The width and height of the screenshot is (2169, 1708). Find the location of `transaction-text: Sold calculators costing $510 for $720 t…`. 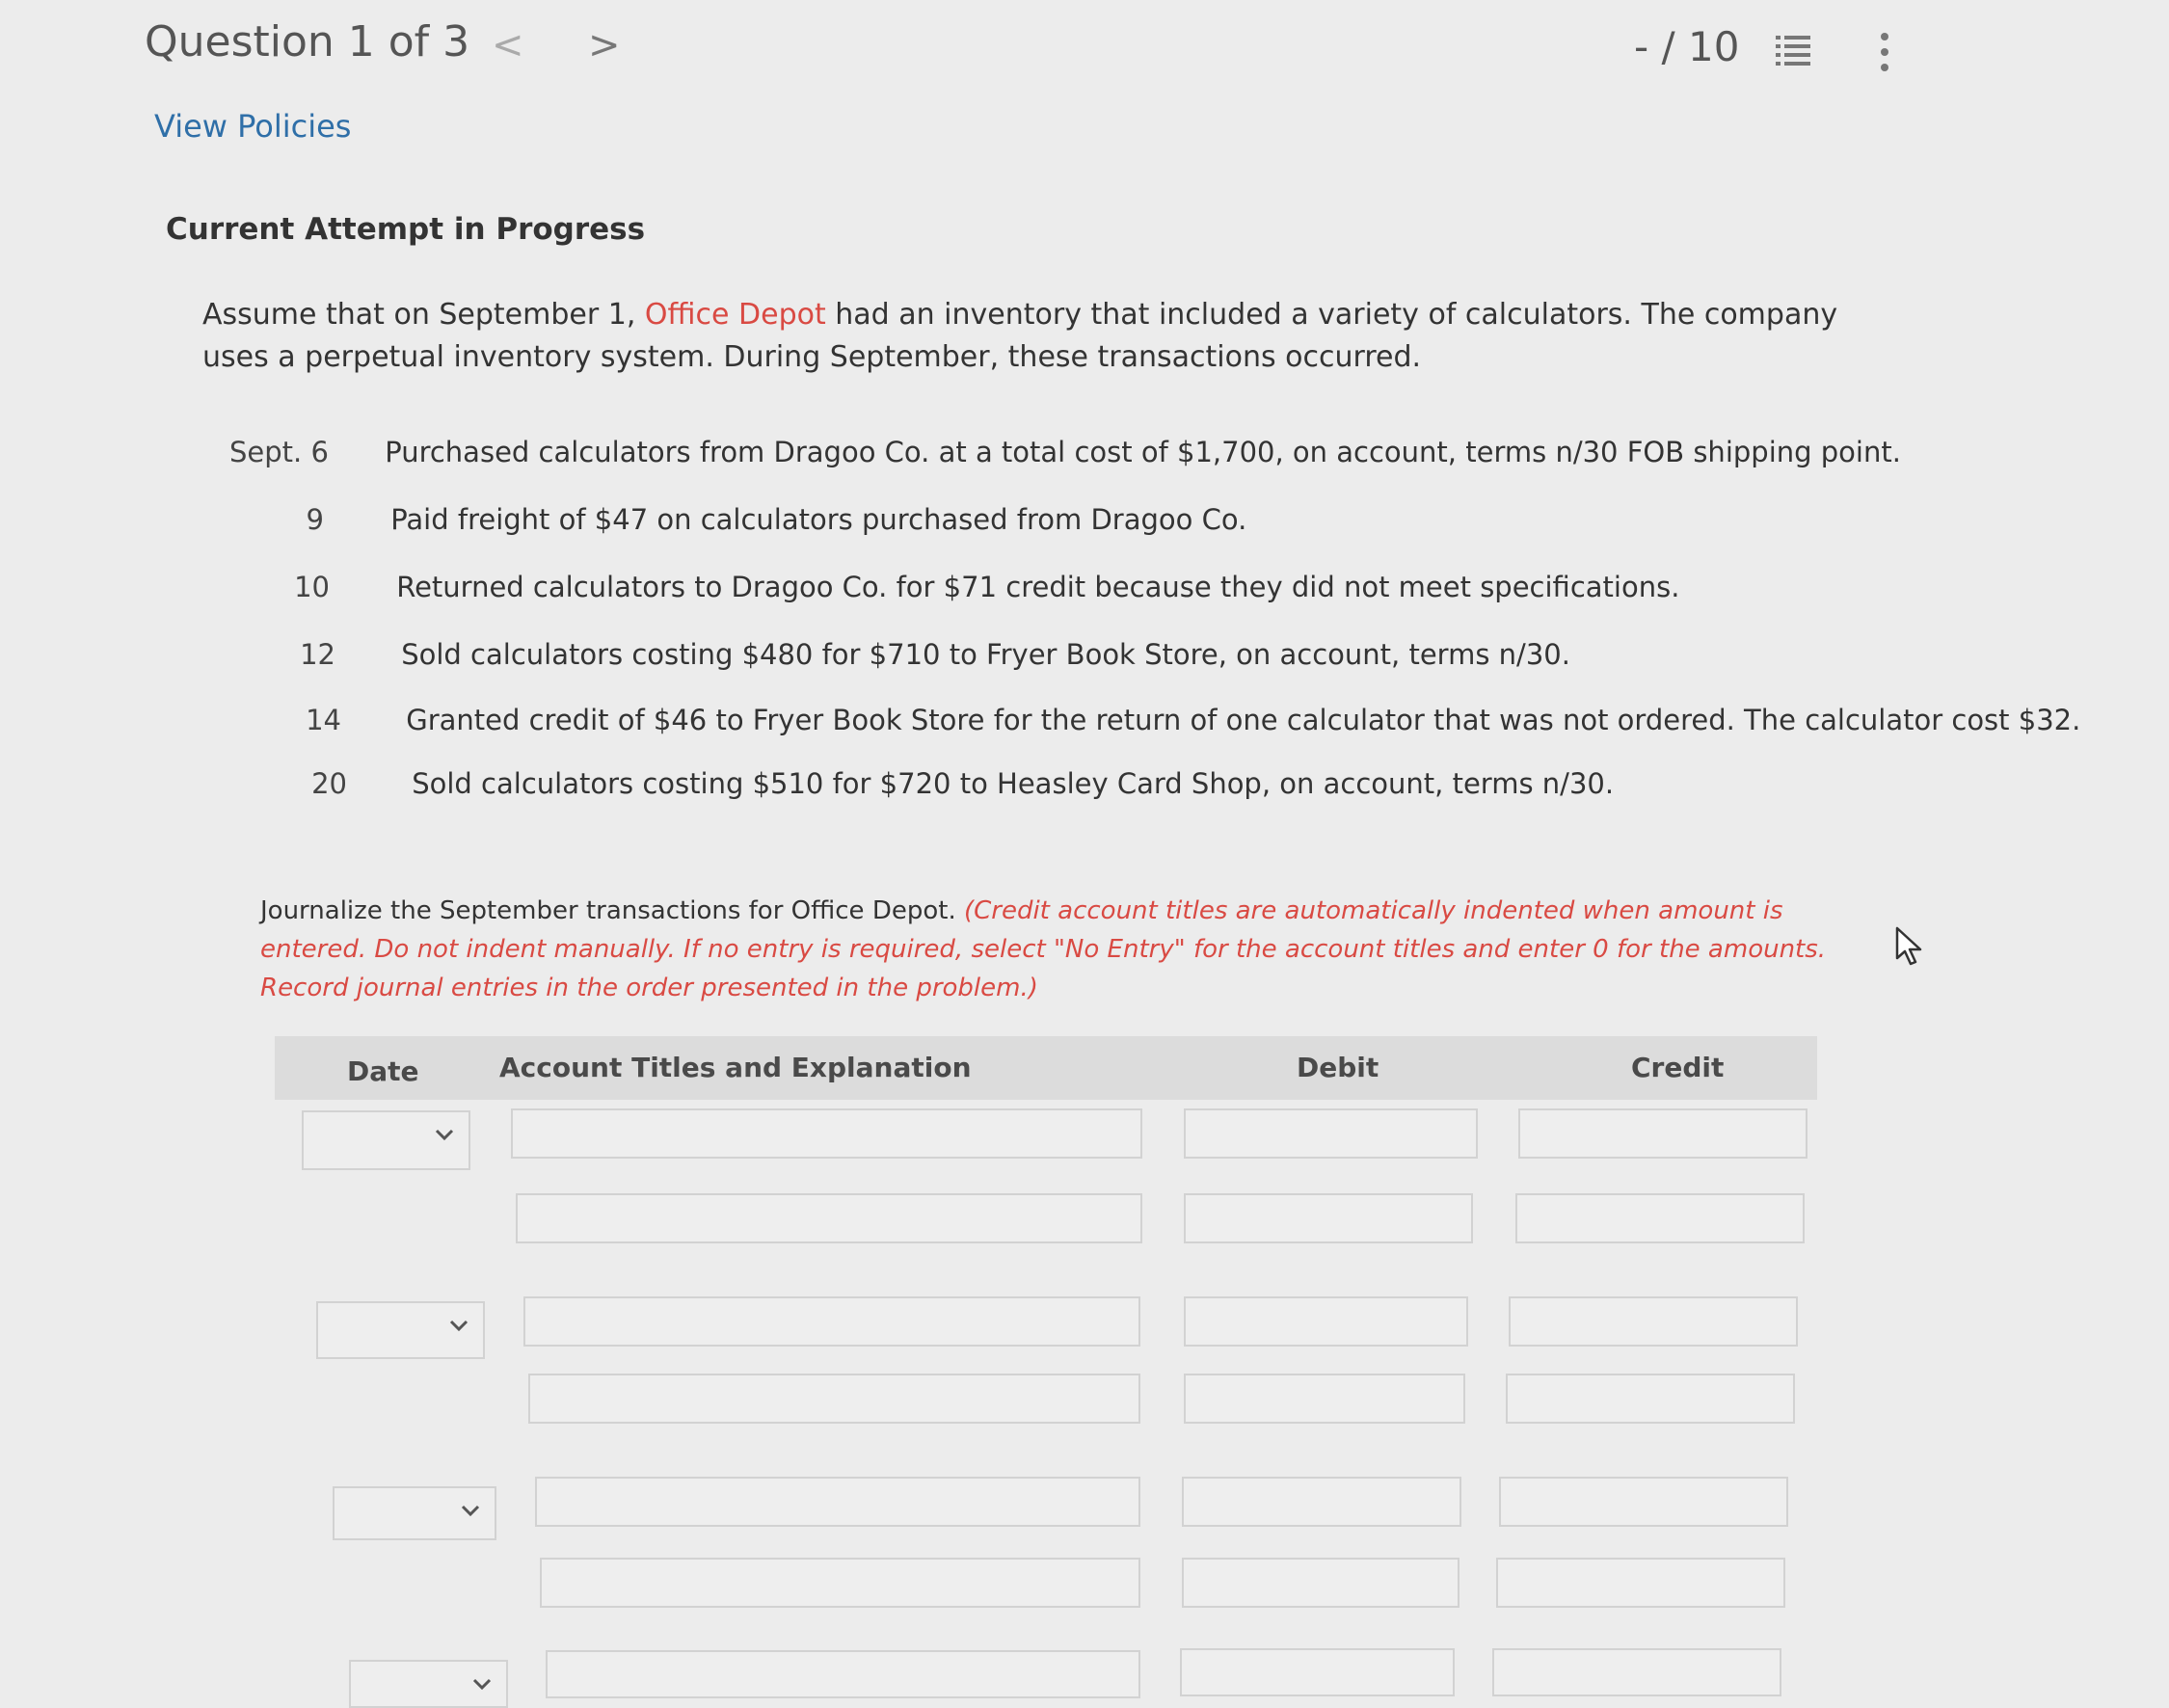

transaction-text: Sold calculators costing $510 for $720 t… is located at coordinates (1013, 783).